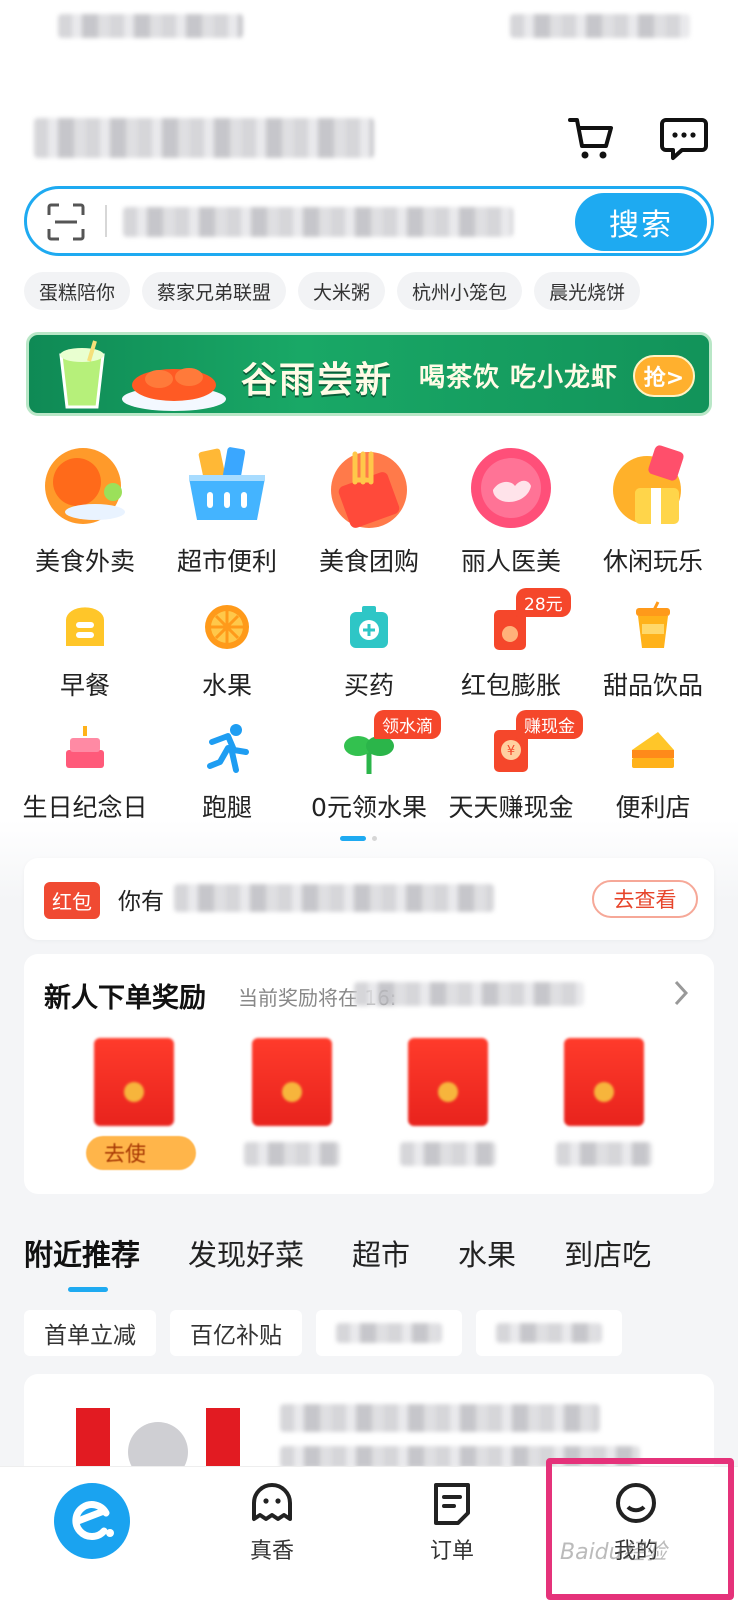 This screenshot has height=1600, width=738. I want to click on category-supermarket: 超市便利, so click(227, 509).